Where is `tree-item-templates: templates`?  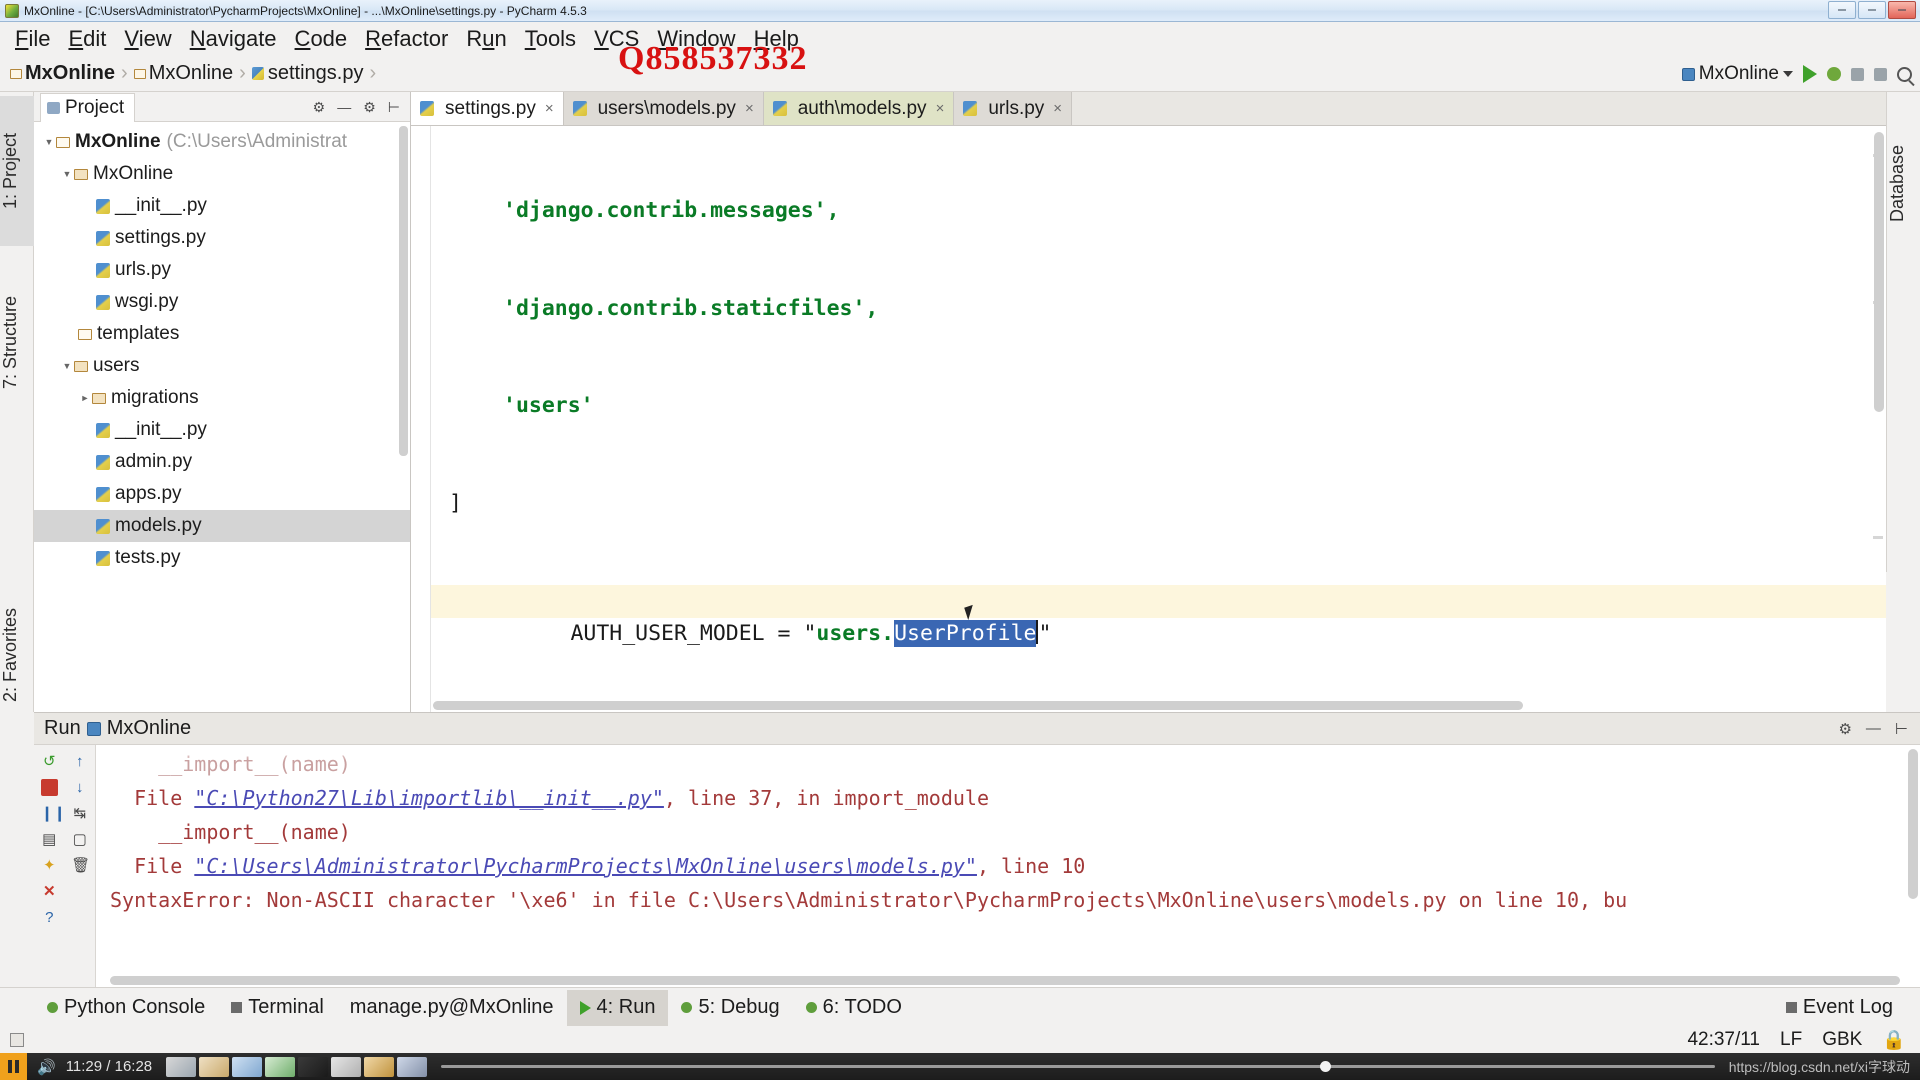
tree-item-templates: templates is located at coordinates (222, 334).